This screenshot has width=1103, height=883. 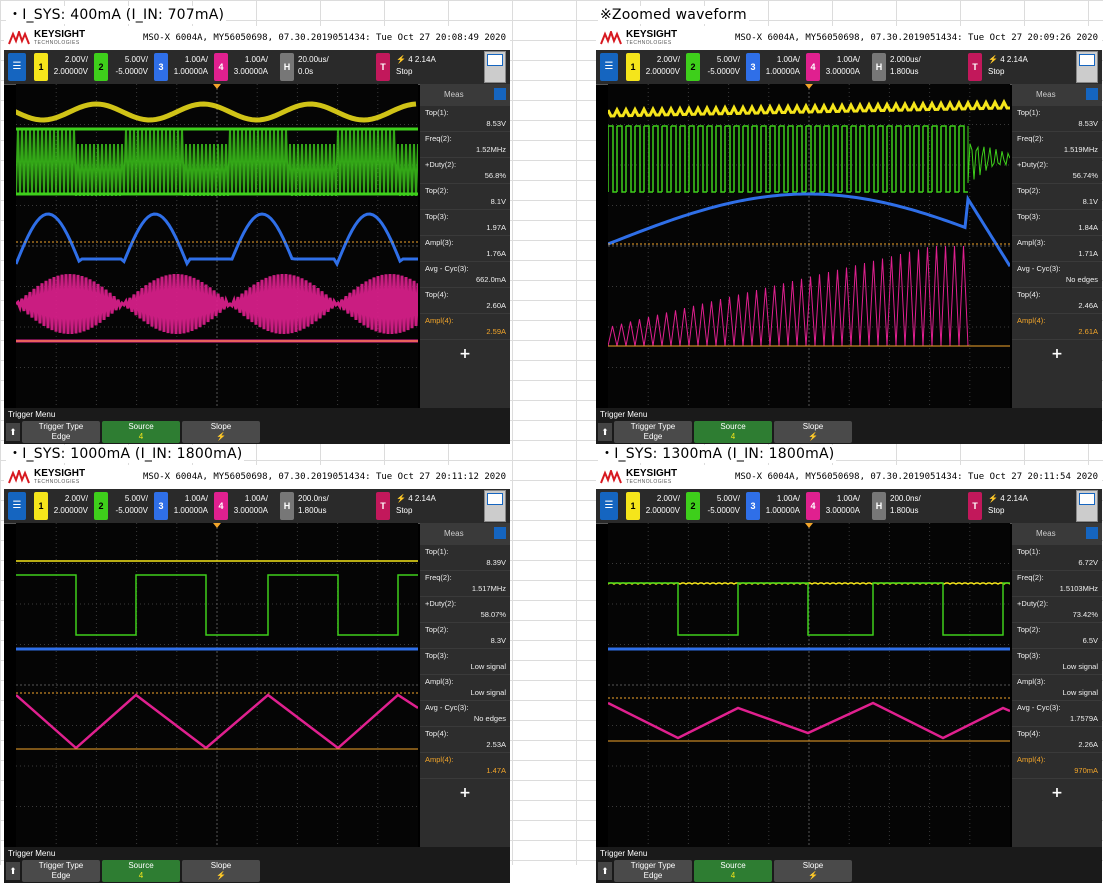 I want to click on measurement-label: Ampl(3):, so click(x=1031, y=242).